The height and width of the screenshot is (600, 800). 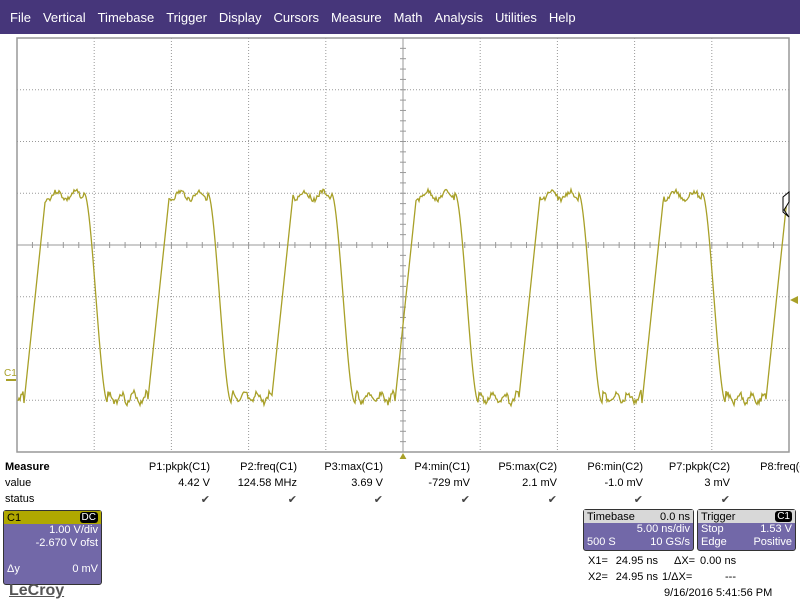 What do you see at coordinates (64, 17) in the screenshot?
I see `menu-vertical: Vertical` at bounding box center [64, 17].